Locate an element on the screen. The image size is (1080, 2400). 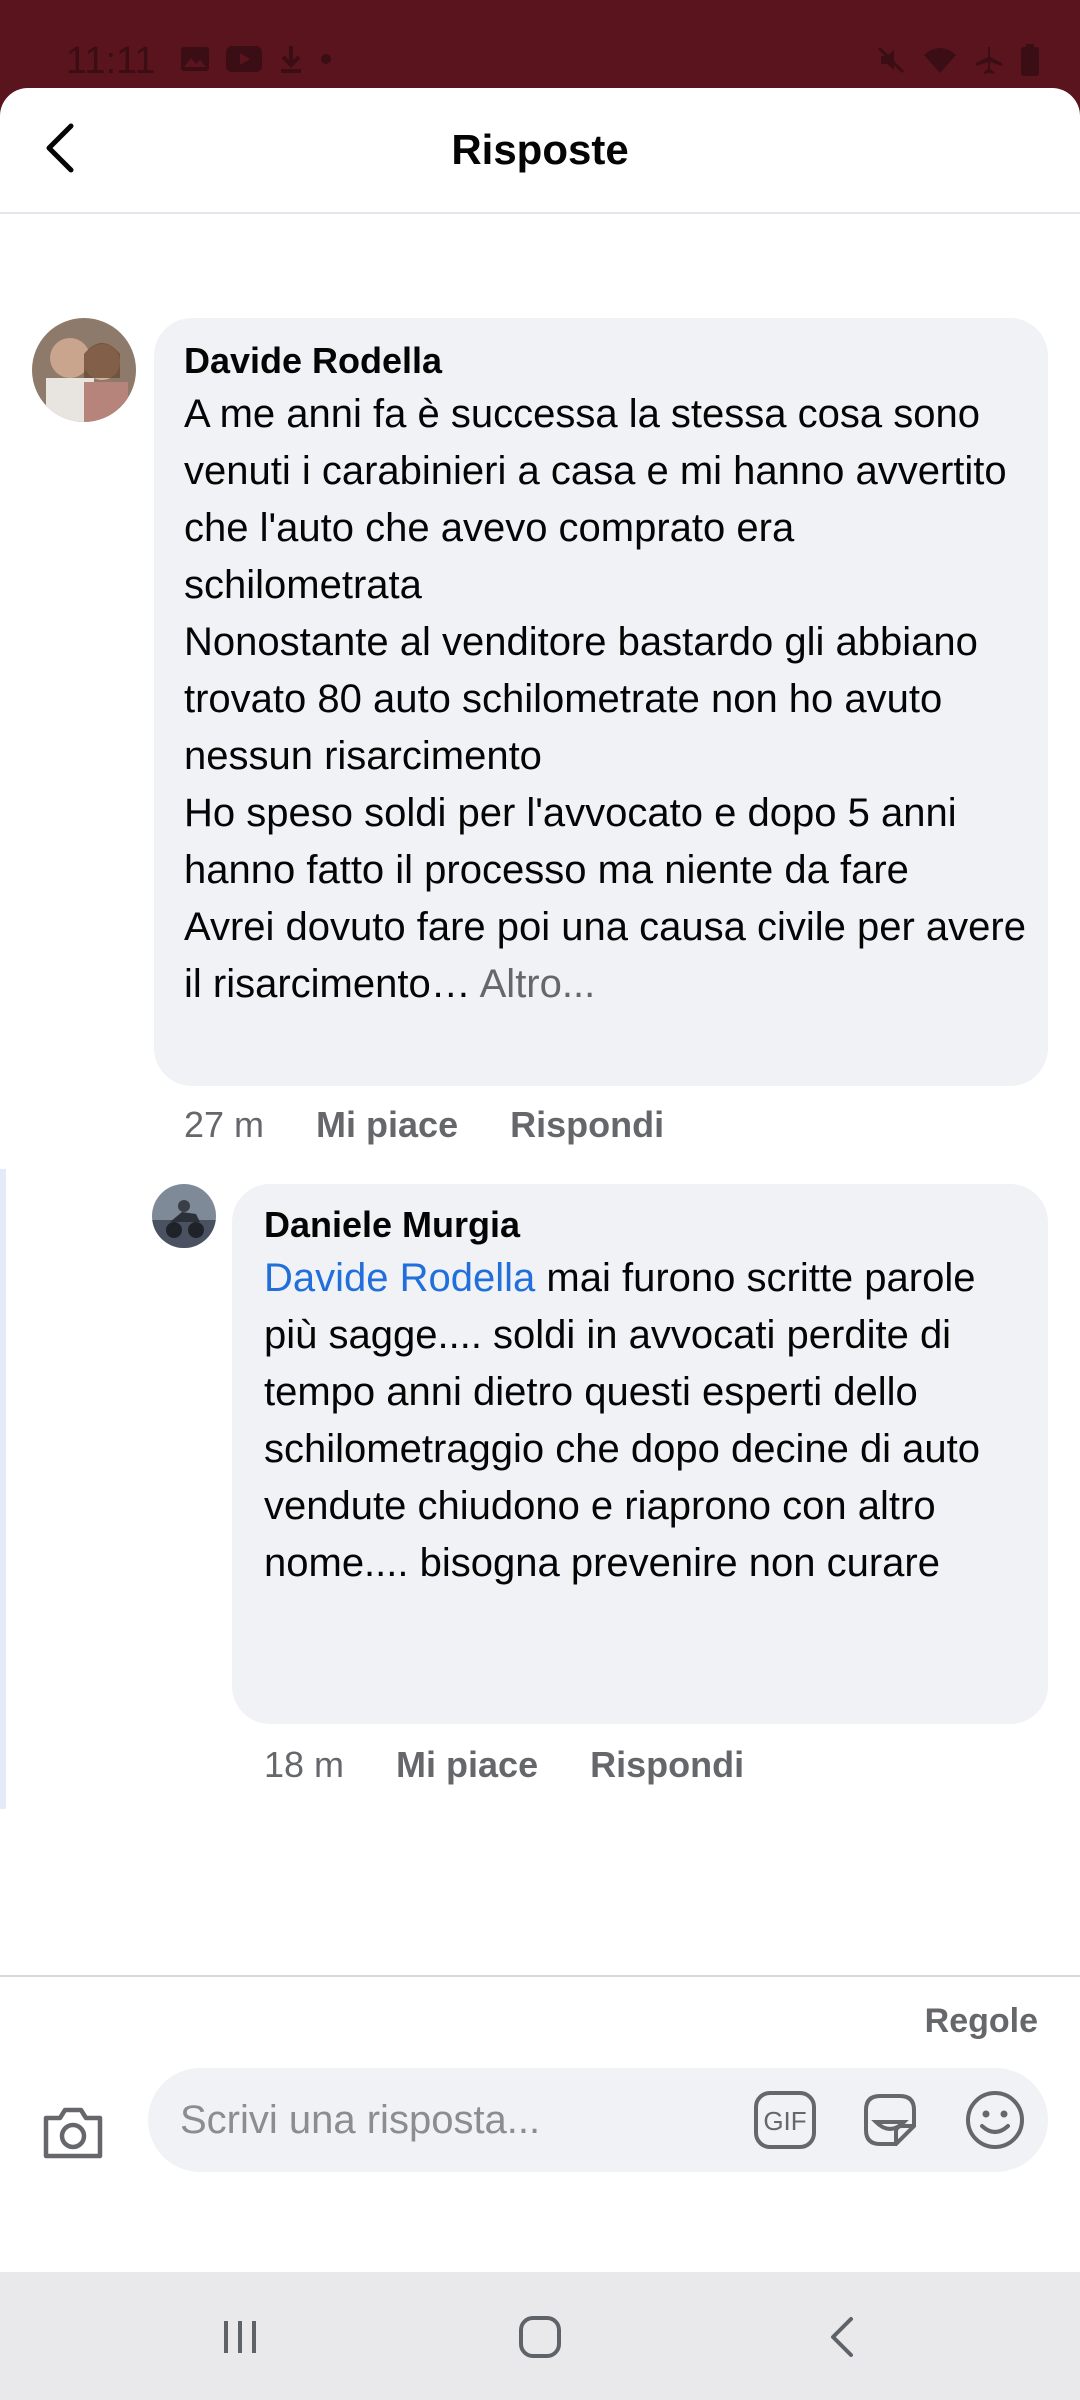
airplane-mode-icon is located at coordinates (989, 60).